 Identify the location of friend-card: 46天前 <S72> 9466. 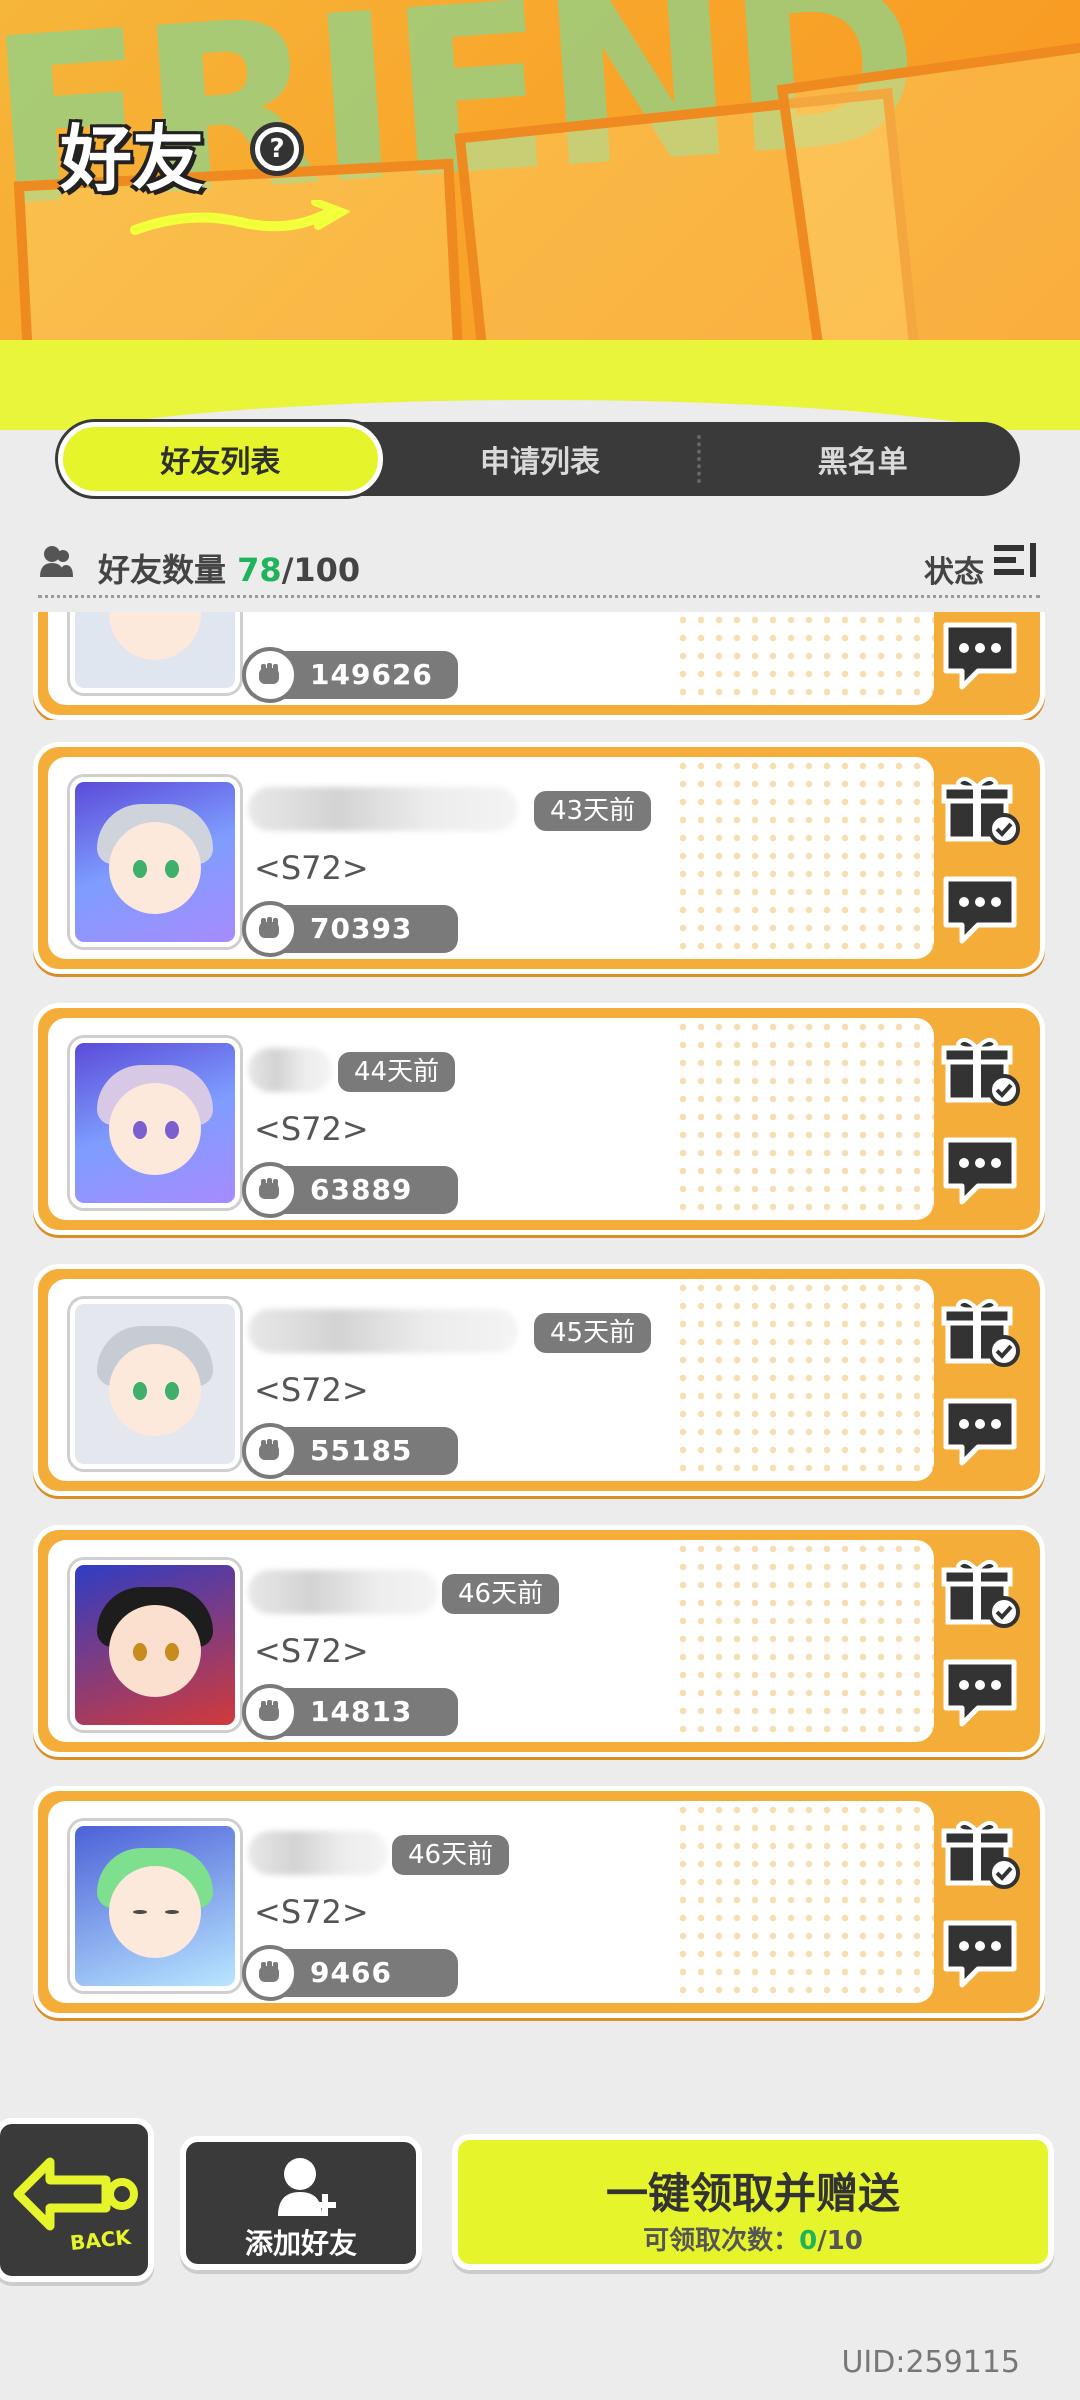
(539, 1902).